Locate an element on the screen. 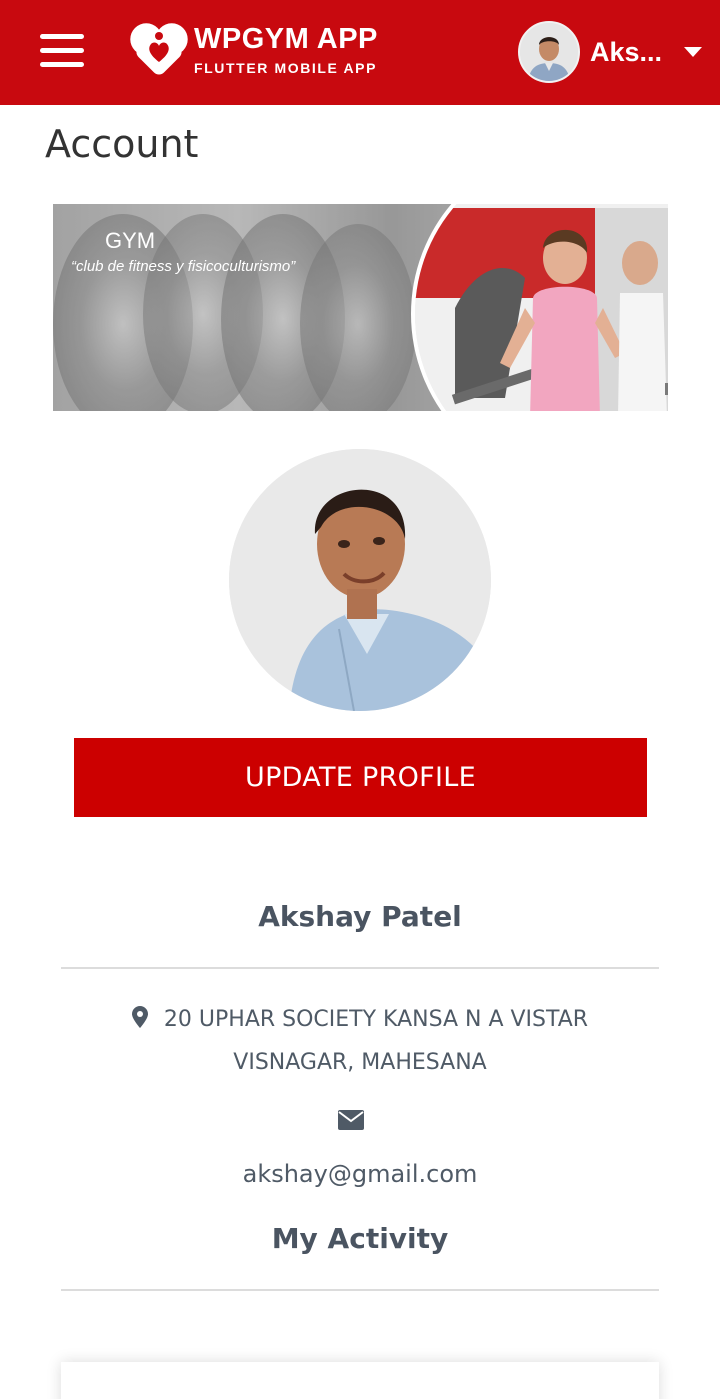 Image resolution: width=720 pixels, height=1399 pixels. gym-banner: GYM “club de fitness y fisicoculturismo” is located at coordinates (360, 307).